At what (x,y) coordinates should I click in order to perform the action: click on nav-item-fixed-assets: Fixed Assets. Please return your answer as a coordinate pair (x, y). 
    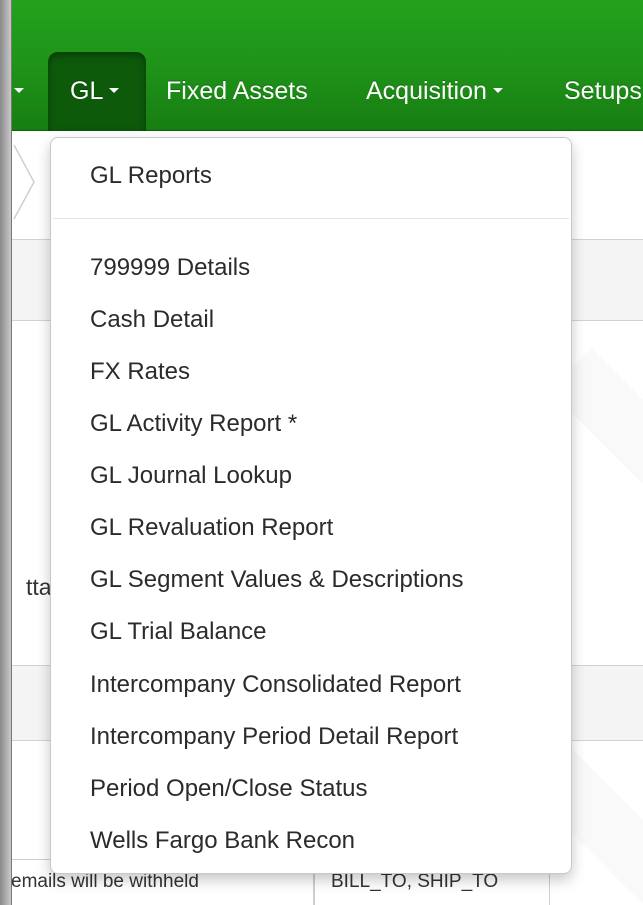
    Looking at the image, I should click on (237, 91).